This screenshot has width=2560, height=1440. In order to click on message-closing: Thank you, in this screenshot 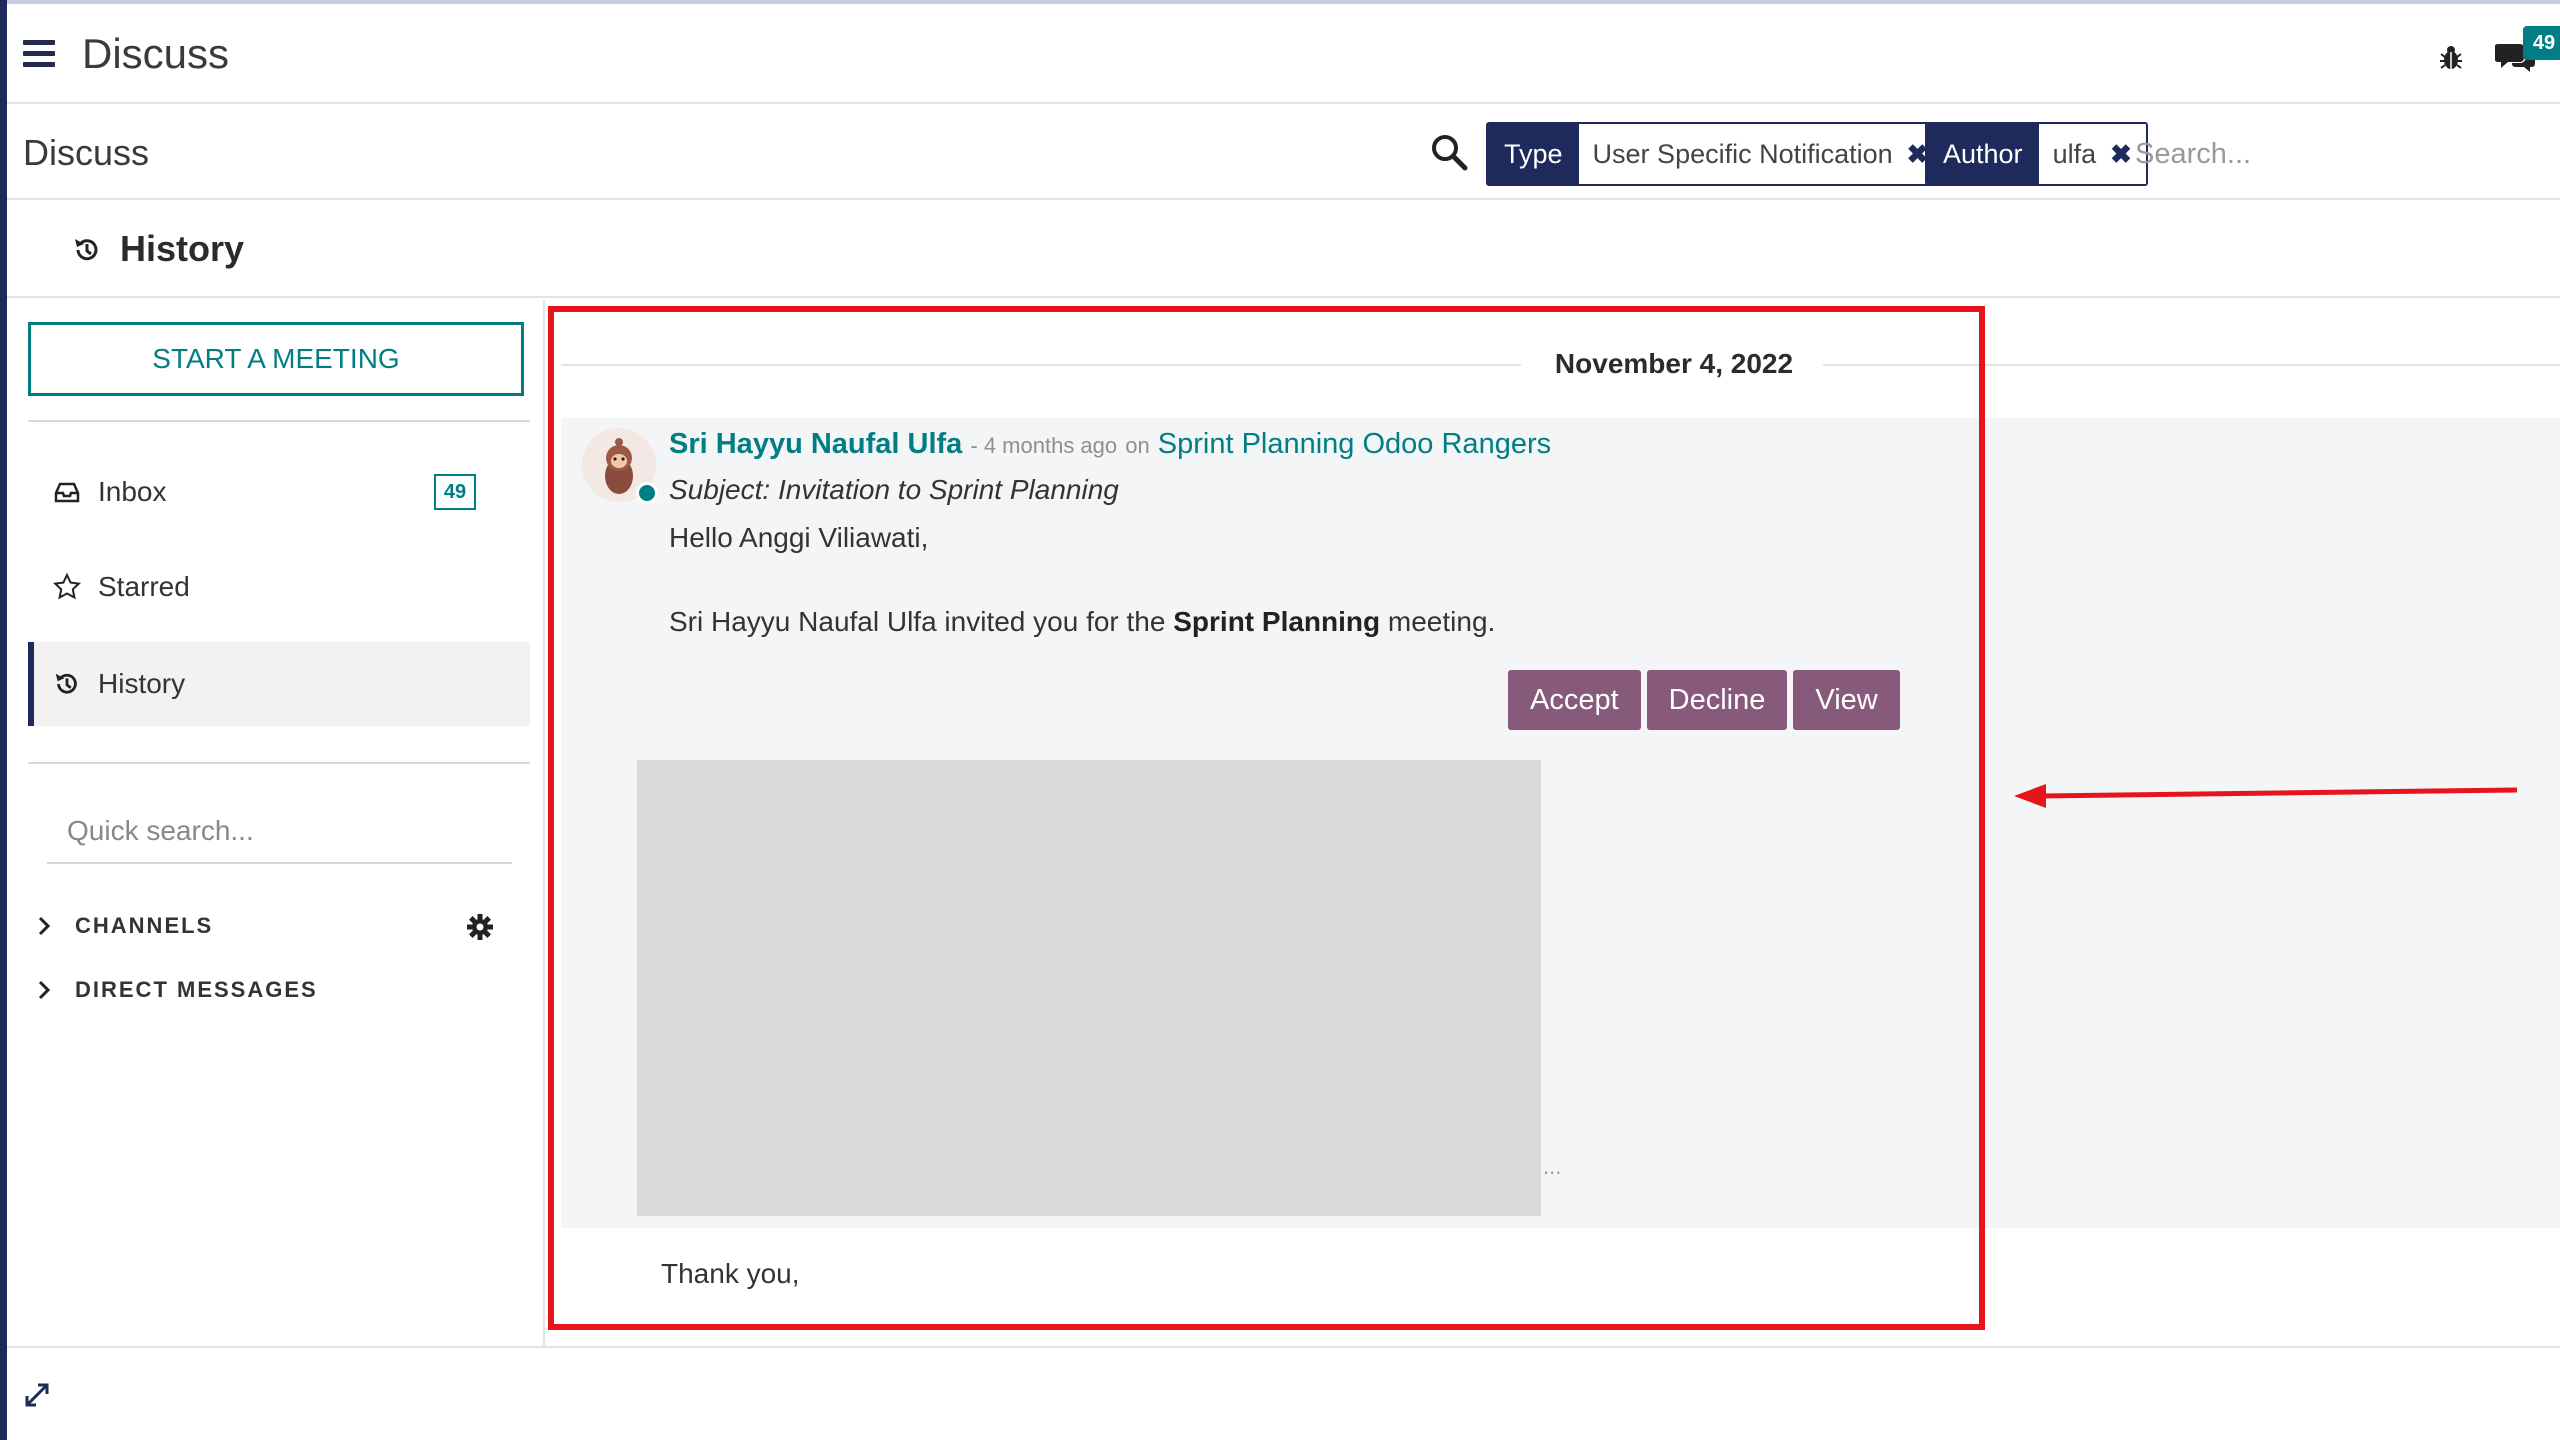, I will do `click(730, 1273)`.